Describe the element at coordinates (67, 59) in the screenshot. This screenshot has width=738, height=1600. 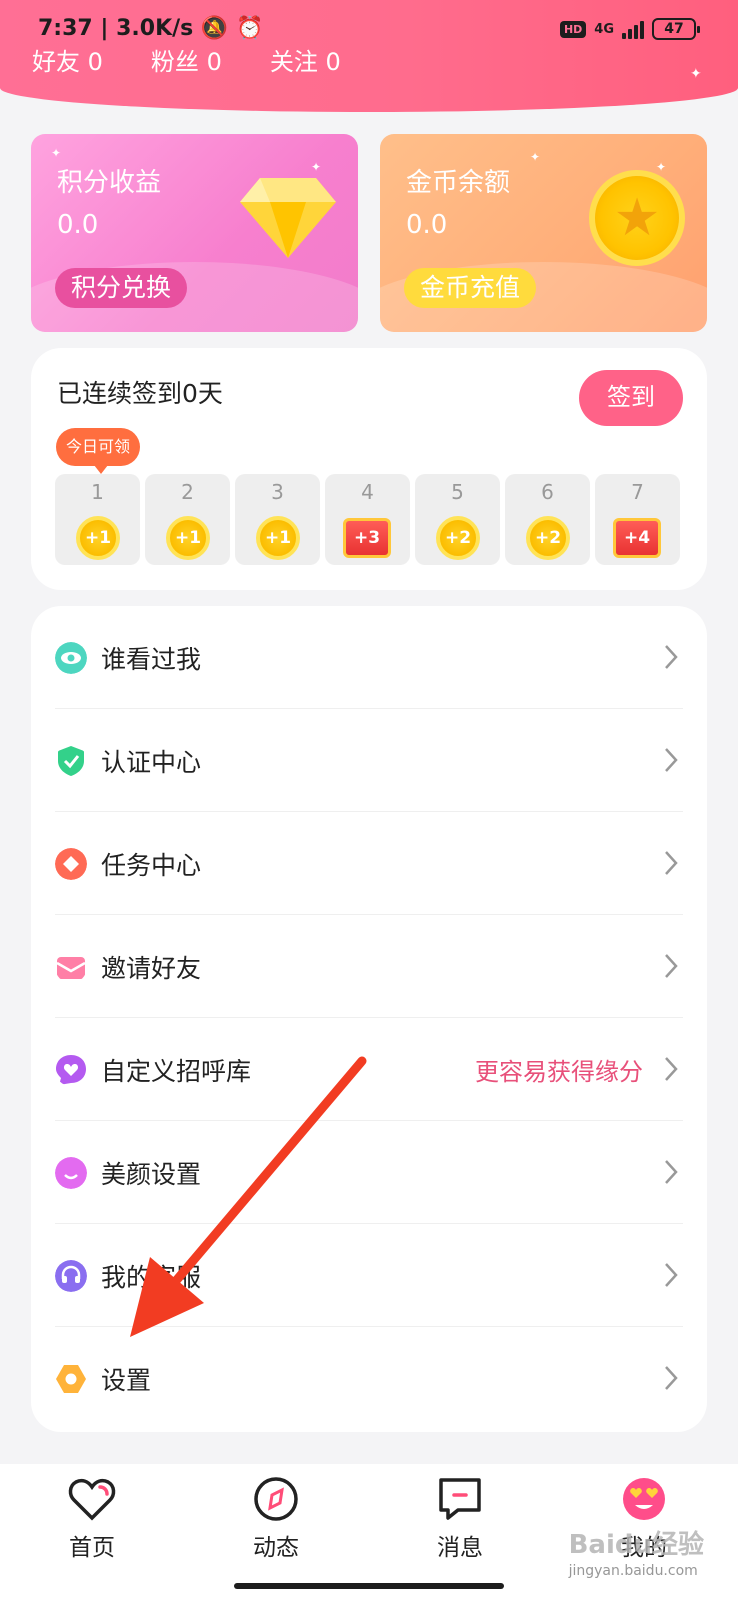
I see `stat-friends: 好友 0` at that location.